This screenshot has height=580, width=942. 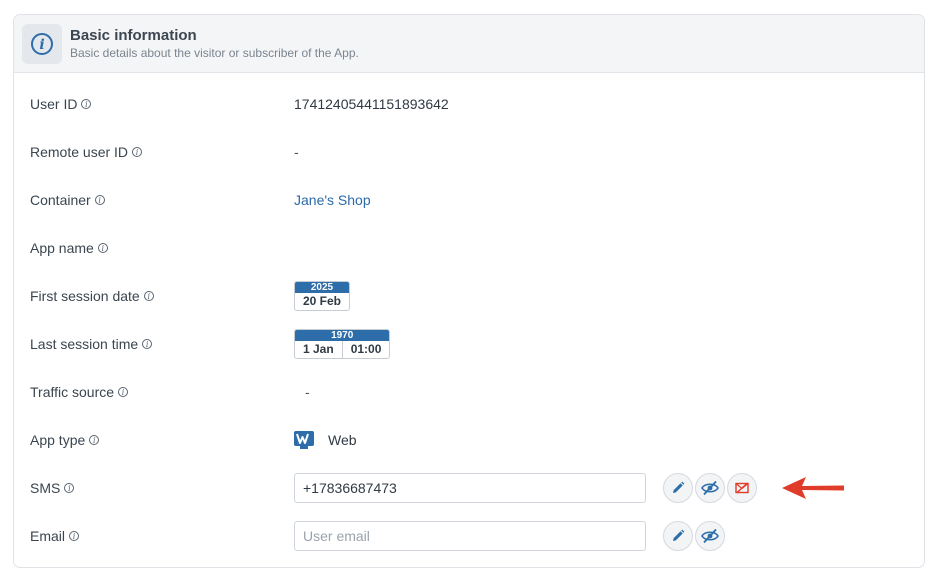 I want to click on sms-input, so click(x=470, y=488).